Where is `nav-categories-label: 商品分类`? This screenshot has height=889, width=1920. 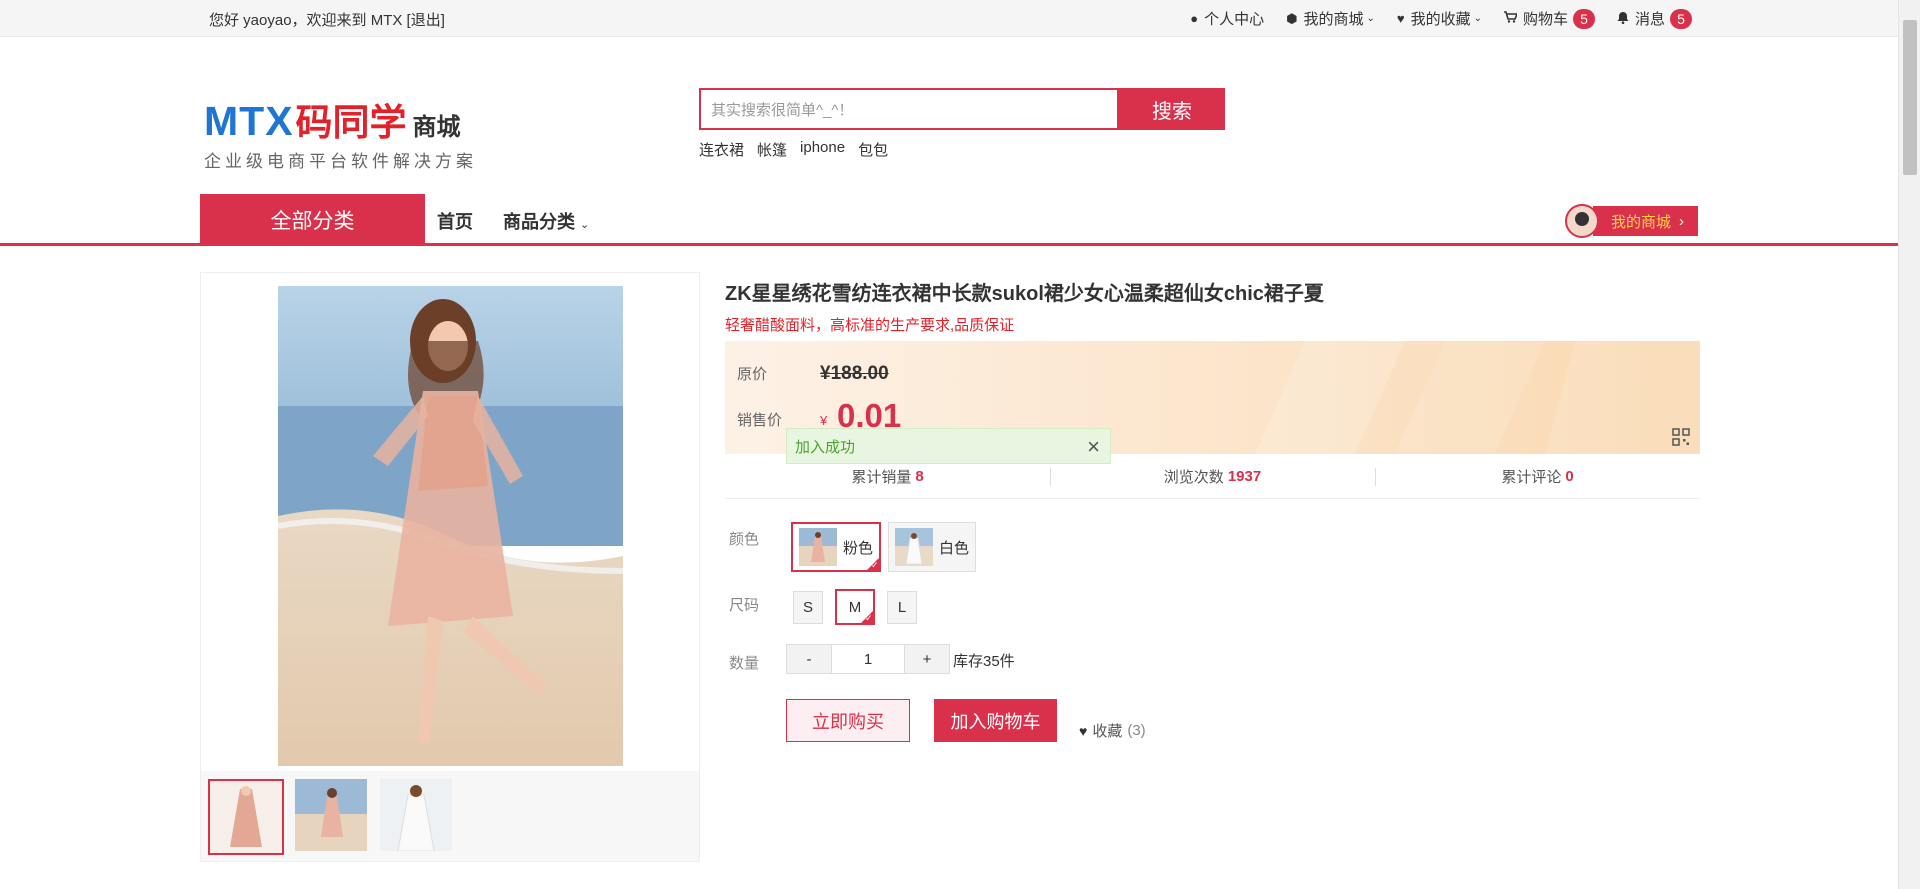
nav-categories-label: 商品分类 is located at coordinates (539, 222).